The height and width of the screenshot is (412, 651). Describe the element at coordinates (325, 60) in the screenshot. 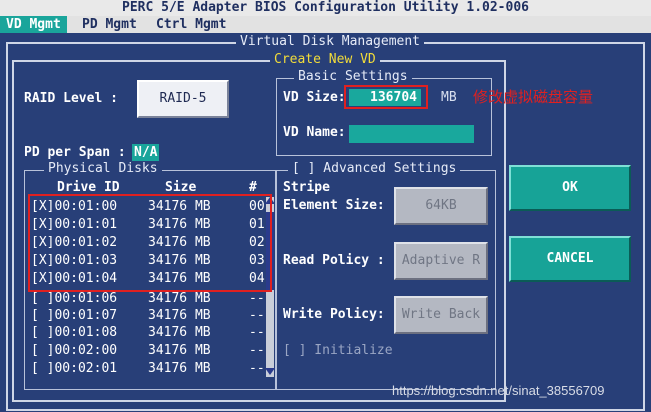

I see `create-vd-title: Create New VD` at that location.